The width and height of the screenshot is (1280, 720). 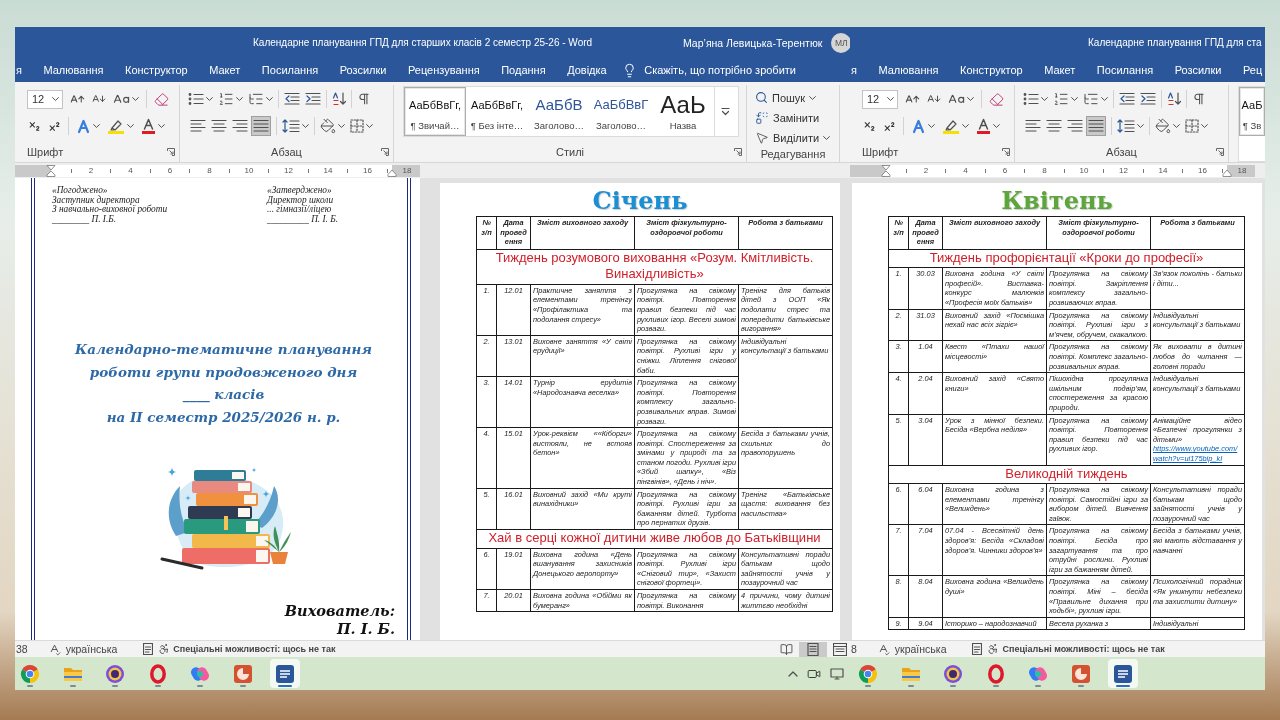 What do you see at coordinates (1066, 474) in the screenshot?
I see `section-title: Великодній тиждень` at bounding box center [1066, 474].